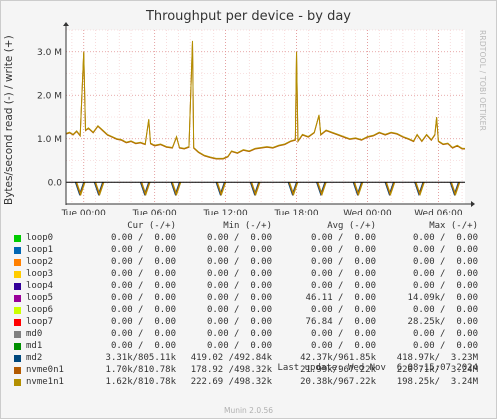 This screenshot has width=497, height=419. I want to click on legend-avg: 20.38k/967.22k, so click(338, 382).